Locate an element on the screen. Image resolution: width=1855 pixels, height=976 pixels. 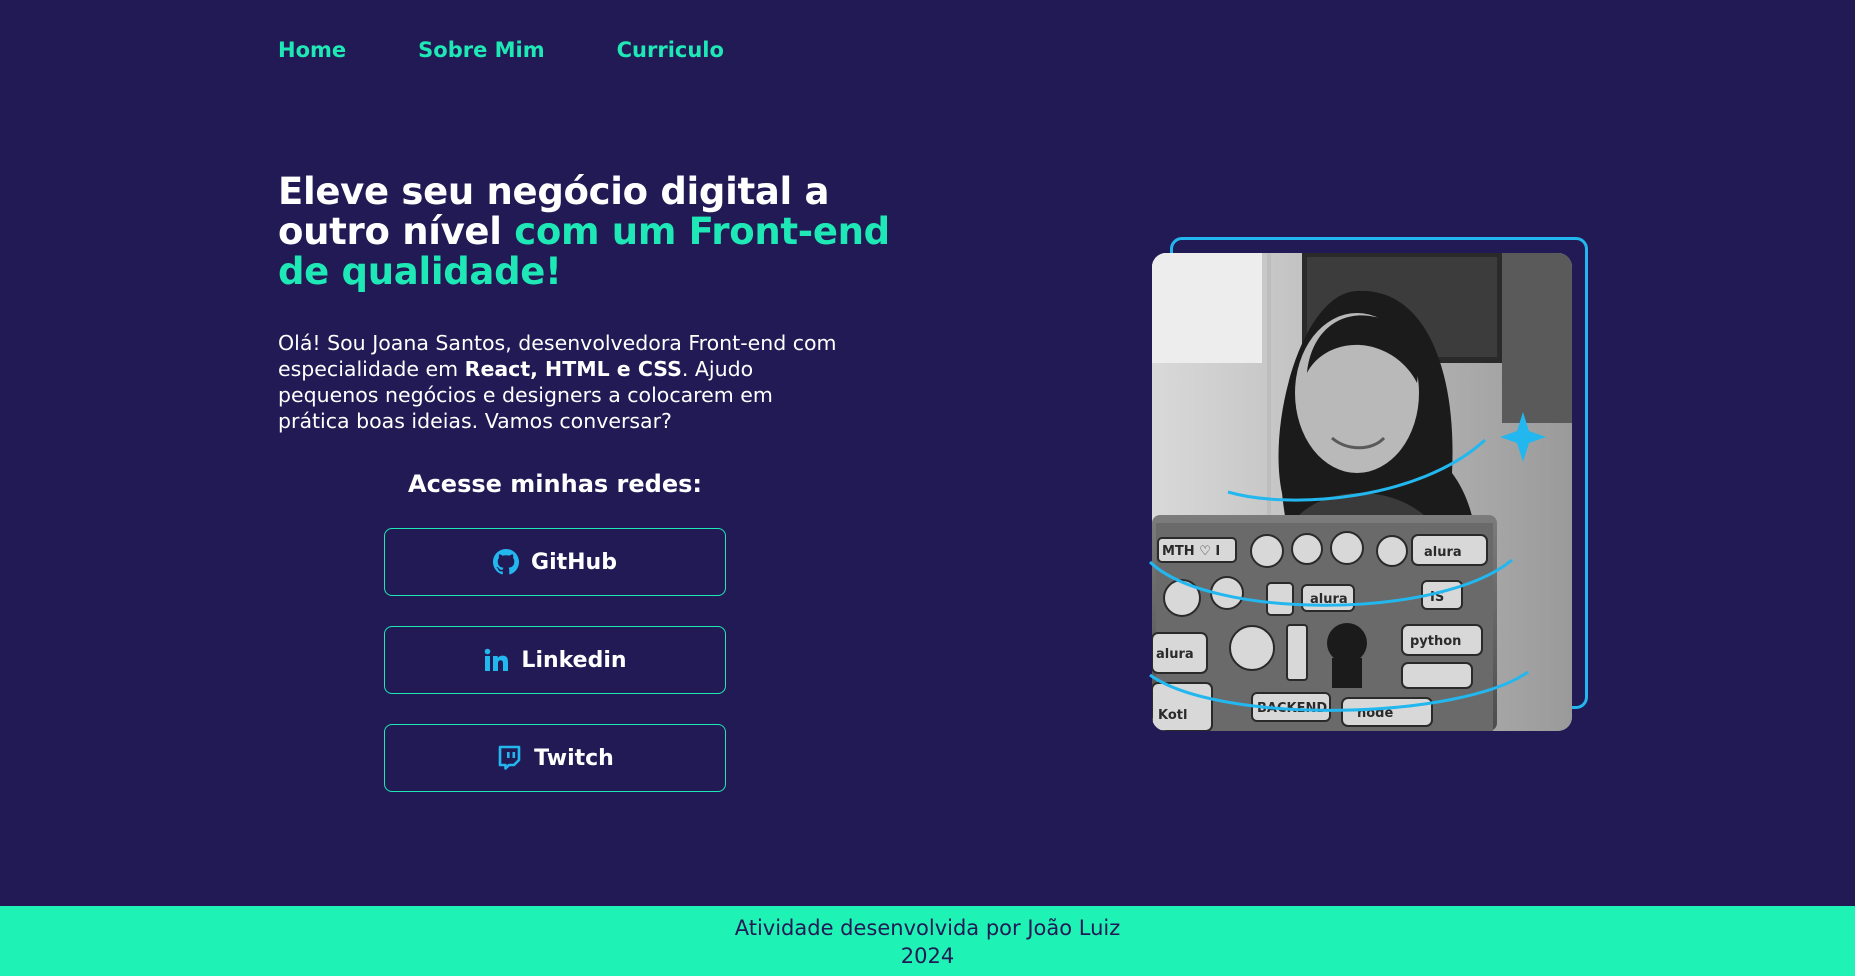
linkedin-button: Linkedin is located at coordinates (555, 660).